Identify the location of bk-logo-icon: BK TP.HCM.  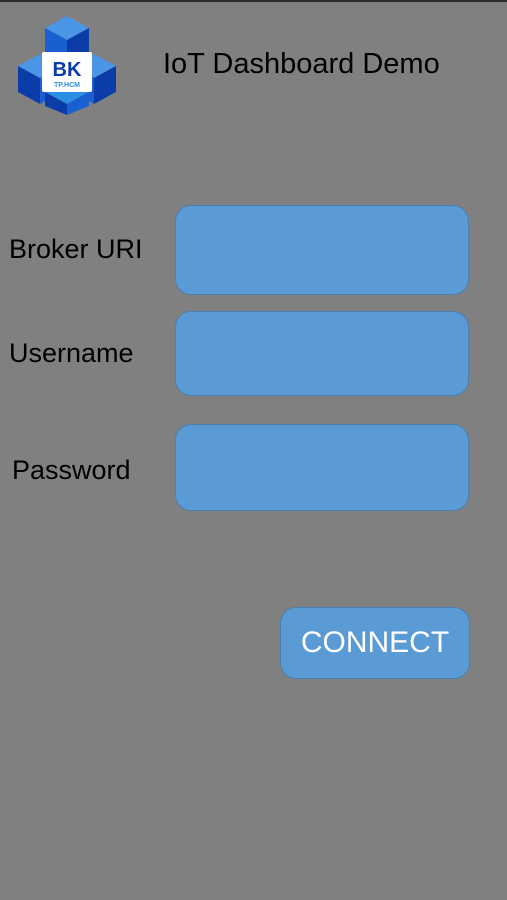
(67, 65).